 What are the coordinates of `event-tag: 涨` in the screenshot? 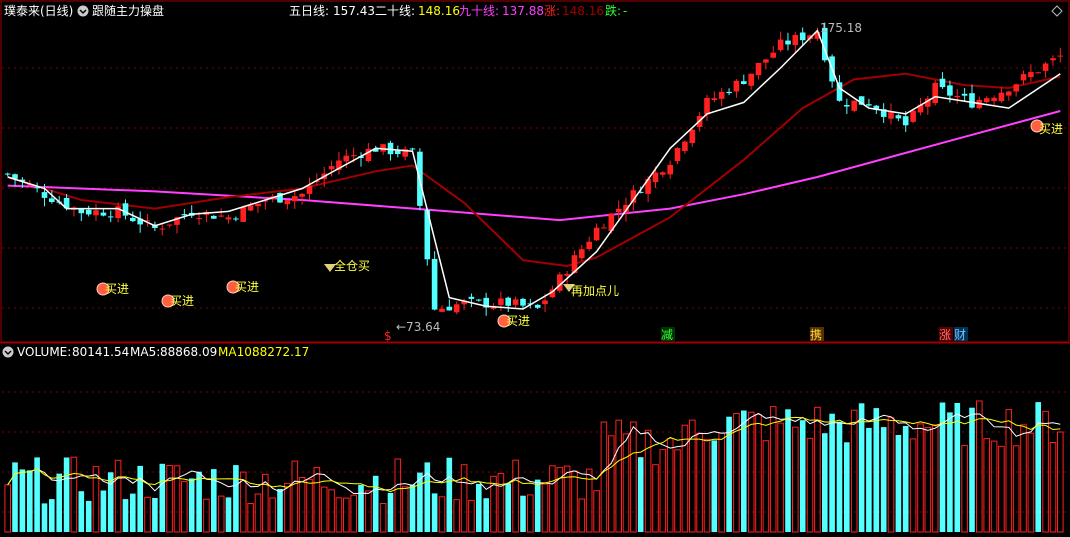 It's located at (945, 334).